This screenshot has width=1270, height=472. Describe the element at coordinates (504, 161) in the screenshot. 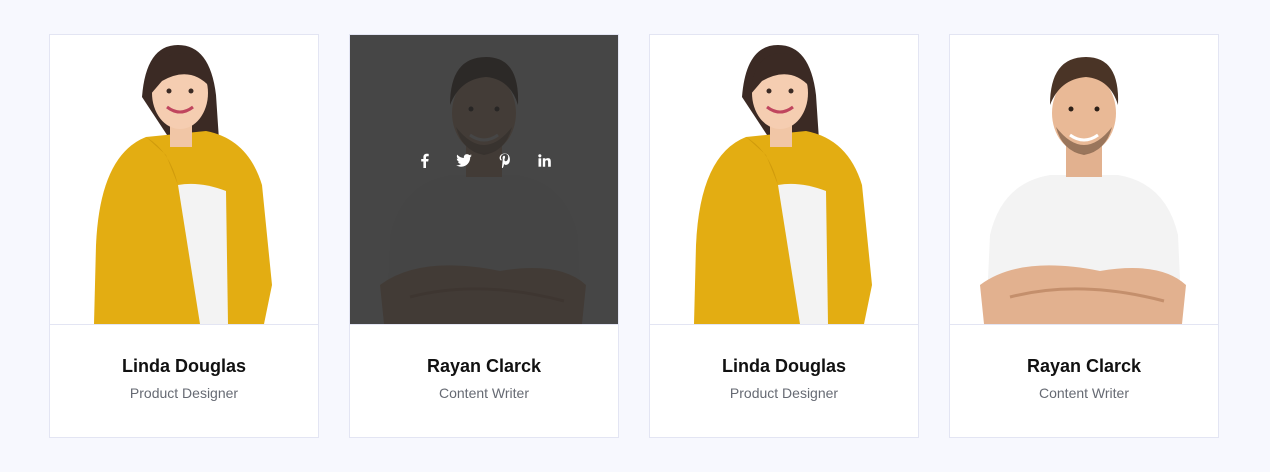

I see `pinterest-icon` at that location.